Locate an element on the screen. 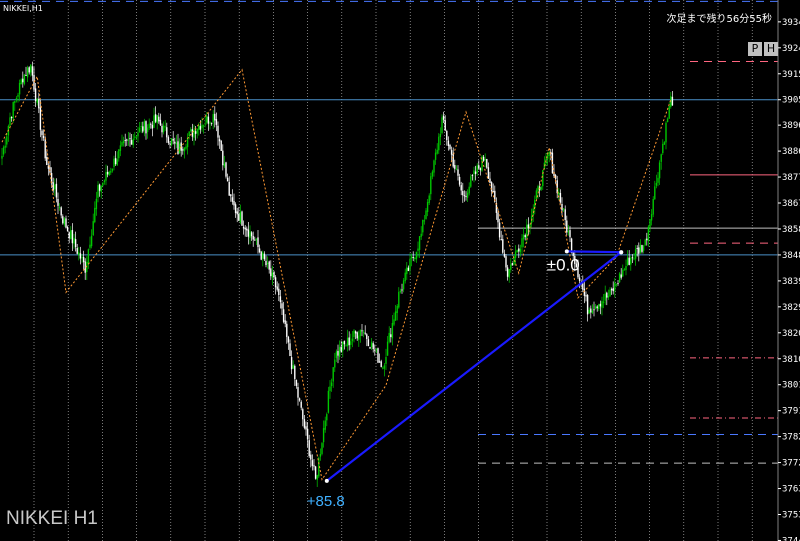  chart-watermark: NIKKEI H1 is located at coordinates (52, 518).